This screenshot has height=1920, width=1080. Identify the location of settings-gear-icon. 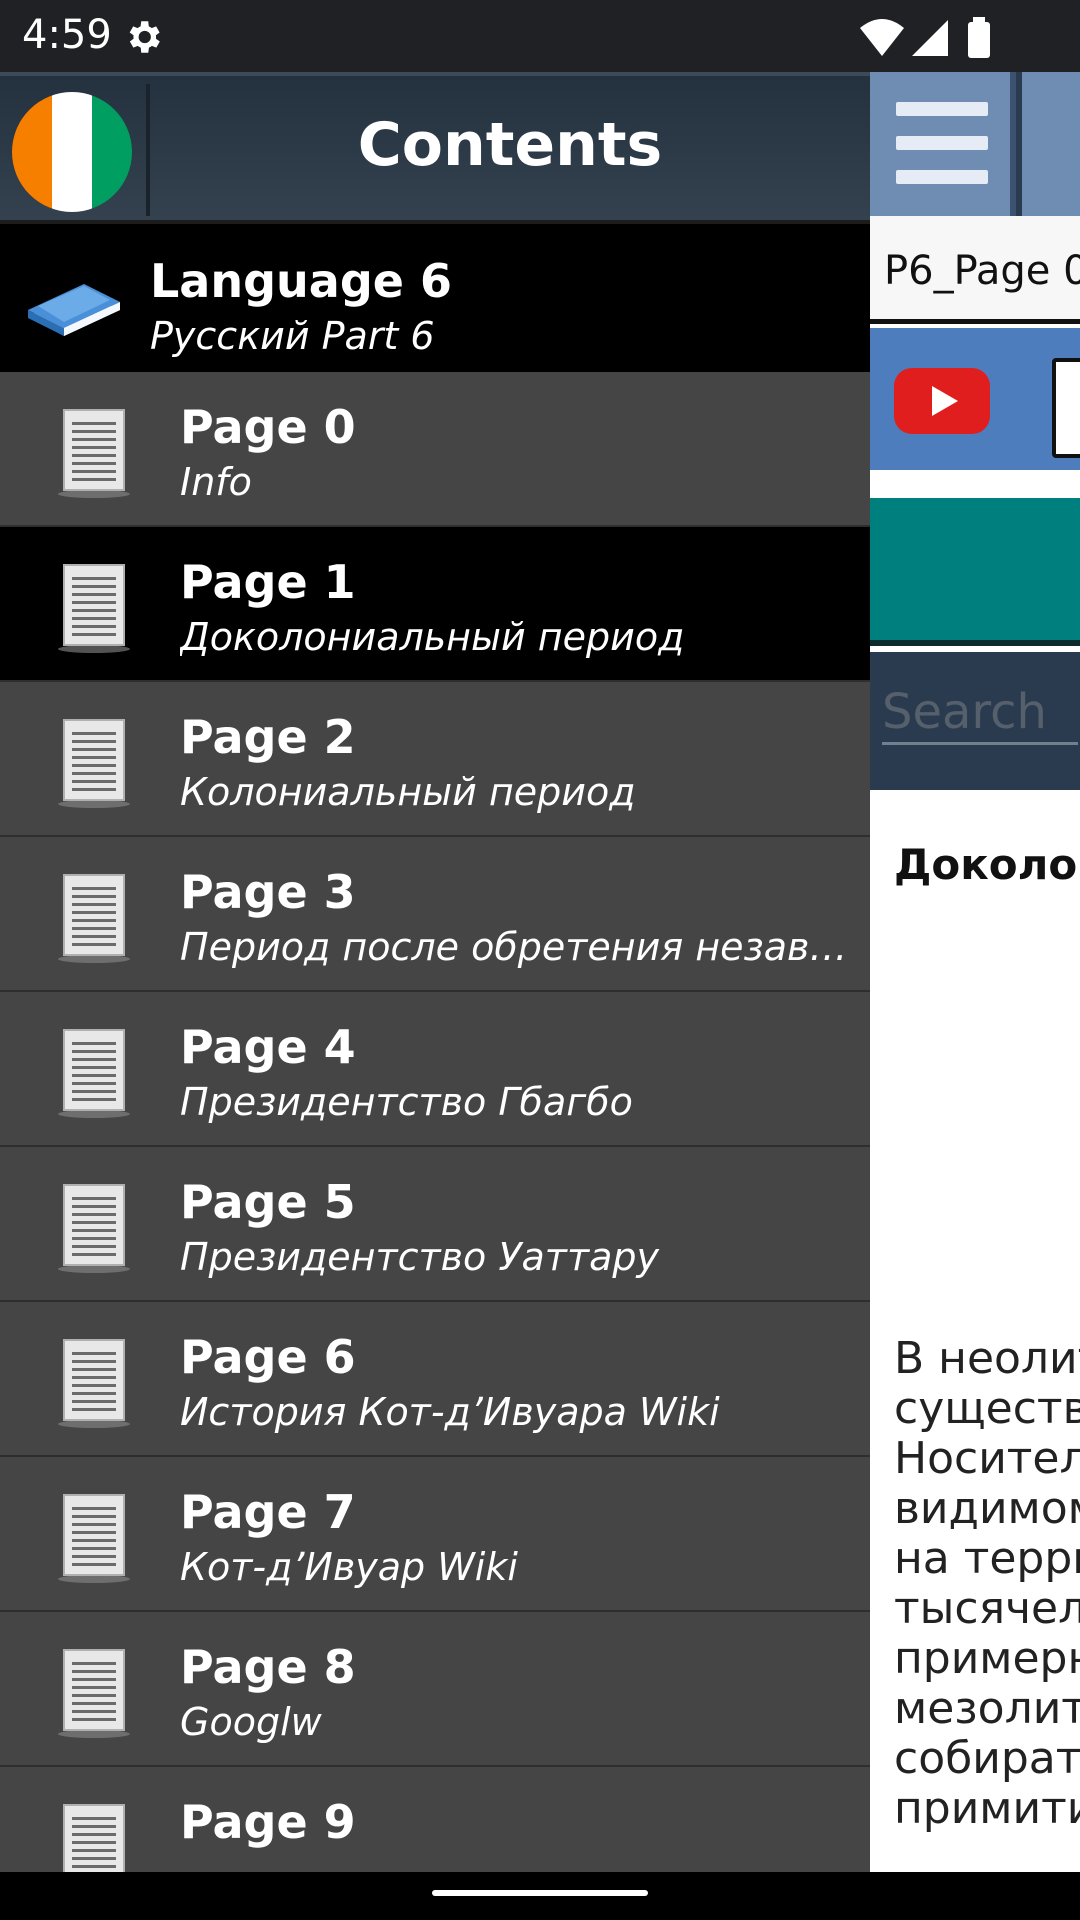
(144, 37).